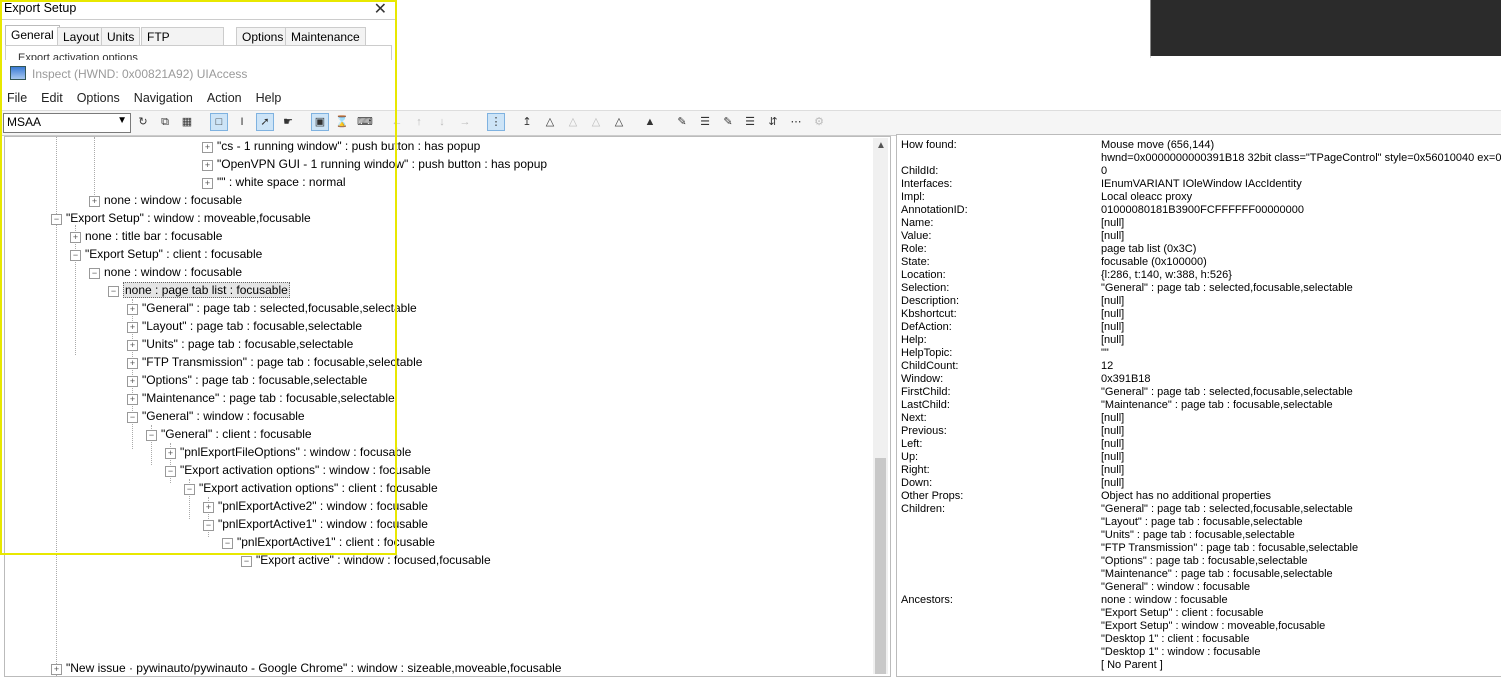 This screenshot has width=1501, height=677. What do you see at coordinates (573, 122) in the screenshot?
I see `navigate-next-icon: △` at bounding box center [573, 122].